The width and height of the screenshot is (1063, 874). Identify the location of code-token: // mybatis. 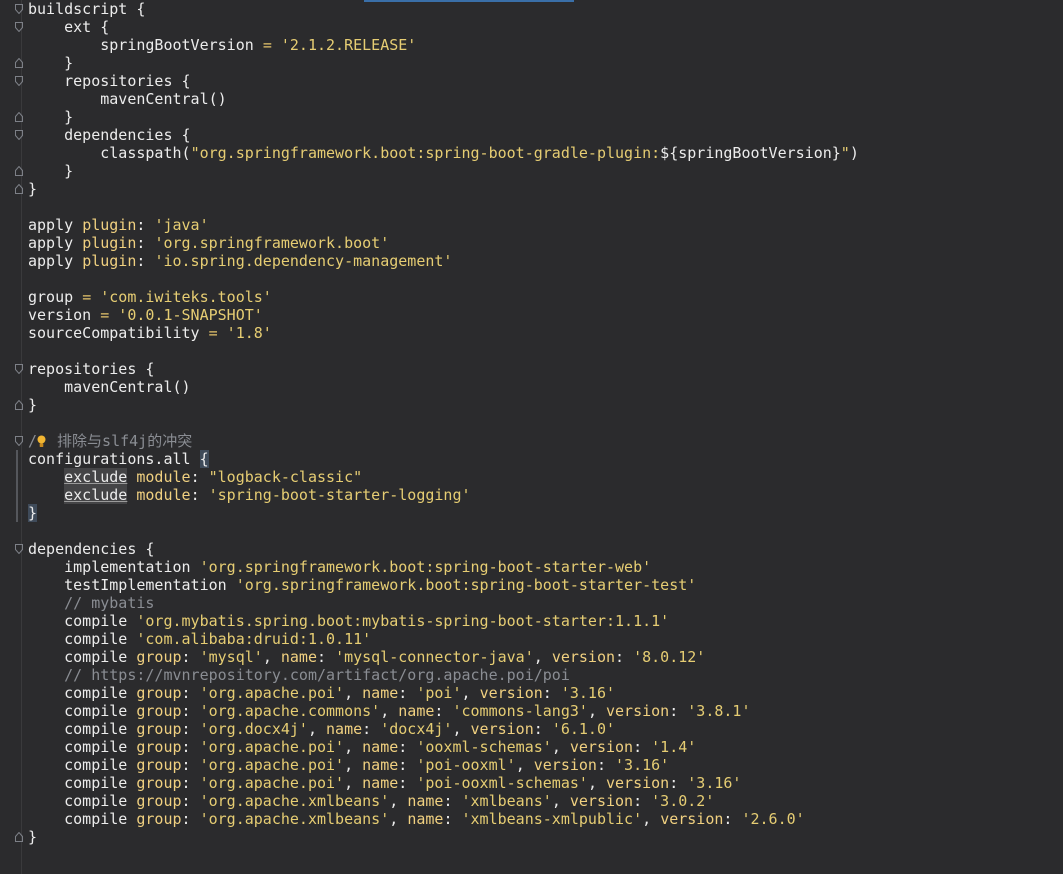
(91, 603).